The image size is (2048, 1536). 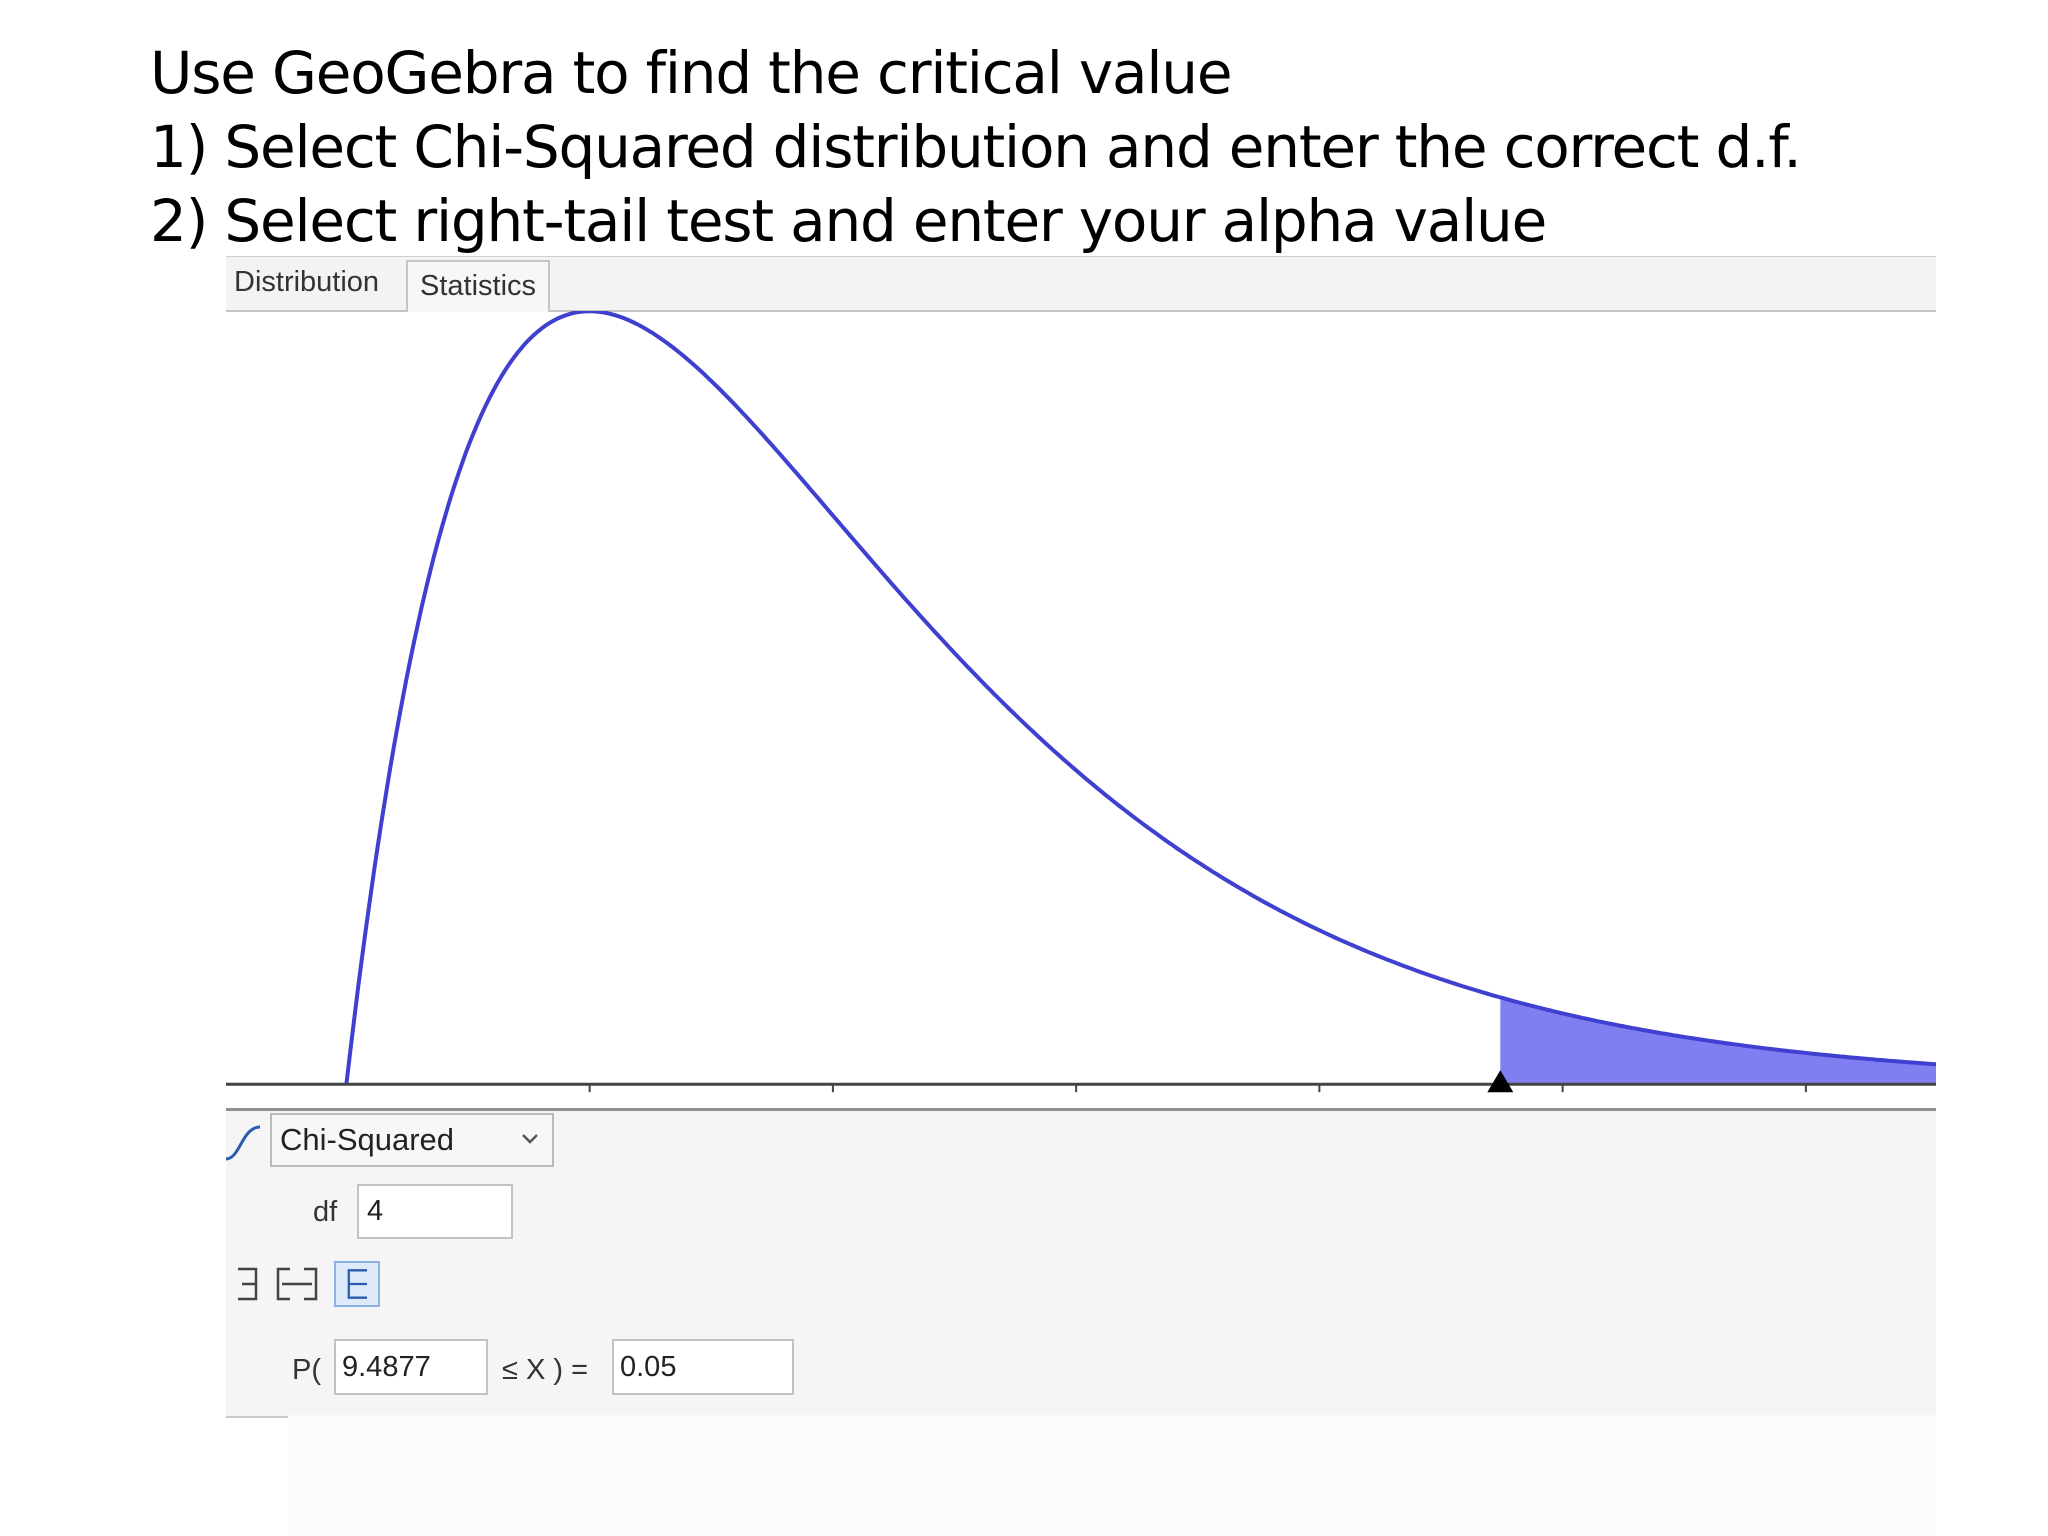 What do you see at coordinates (833, 1099) in the screenshot?
I see `x-tick-label: 4` at bounding box center [833, 1099].